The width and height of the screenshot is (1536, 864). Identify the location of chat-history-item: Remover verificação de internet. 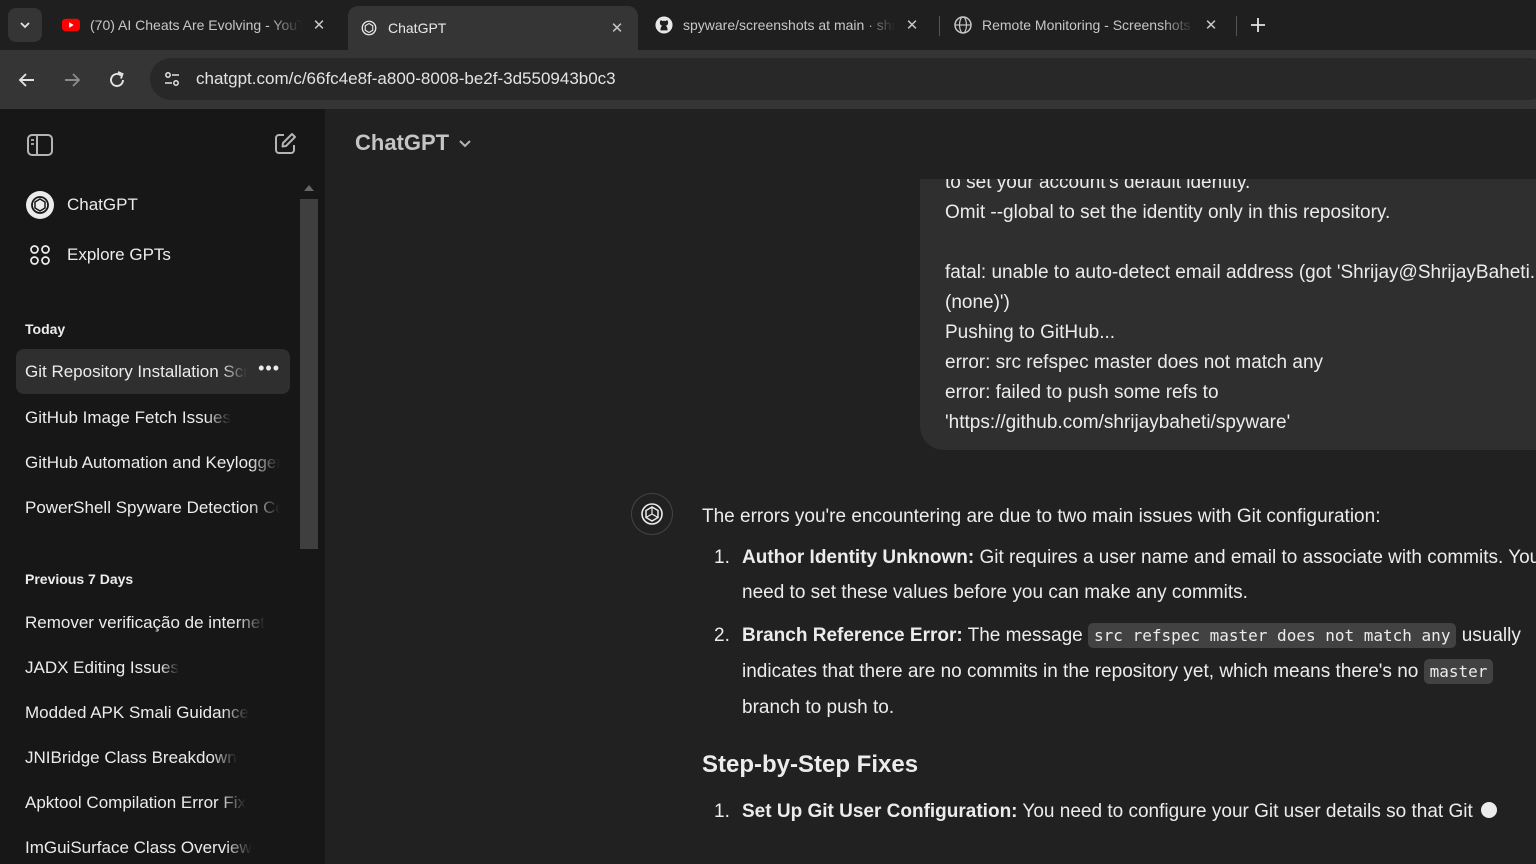
(148, 622).